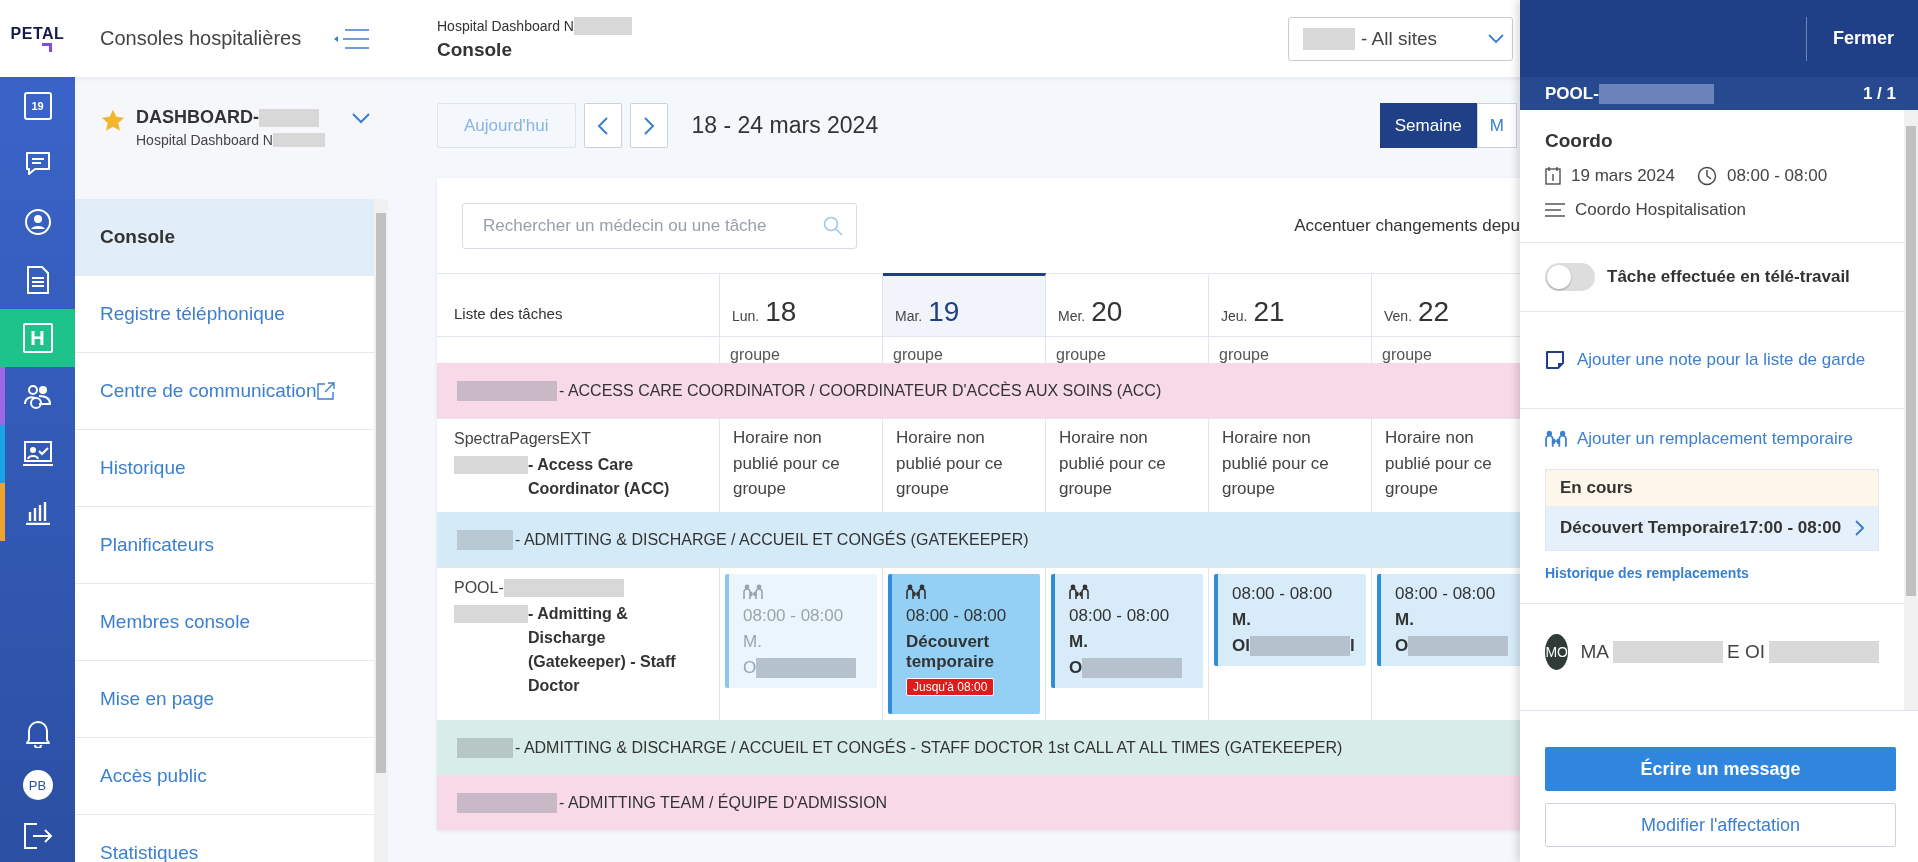 This screenshot has width=1918, height=862. Describe the element at coordinates (37, 222) in the screenshot. I see `user-icon` at that location.